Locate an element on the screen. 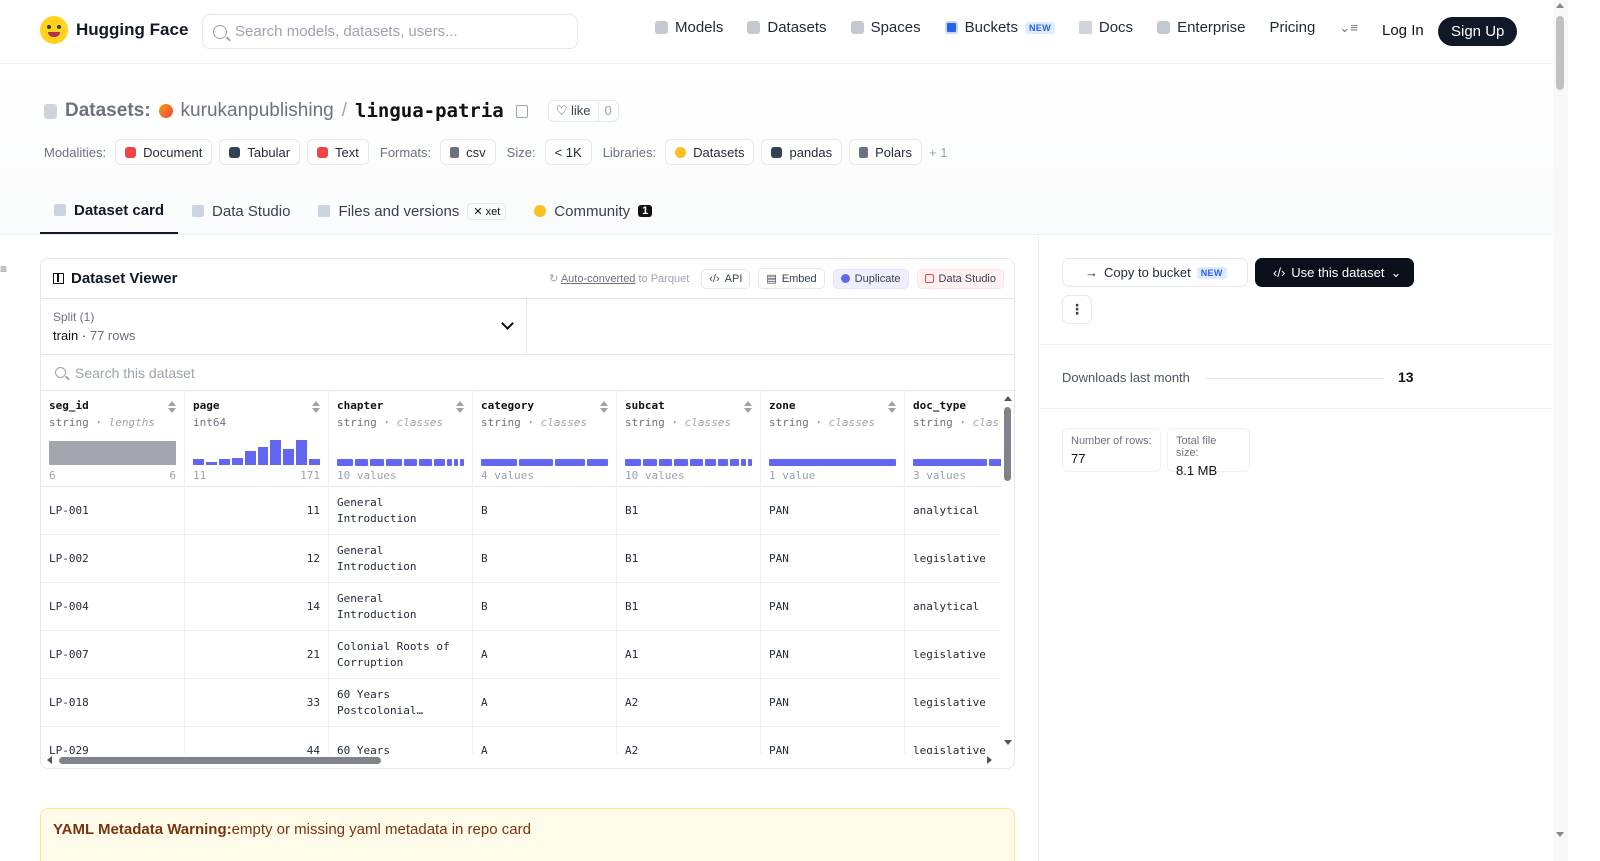  column-header: page int64 11 171 is located at coordinates (256, 439).